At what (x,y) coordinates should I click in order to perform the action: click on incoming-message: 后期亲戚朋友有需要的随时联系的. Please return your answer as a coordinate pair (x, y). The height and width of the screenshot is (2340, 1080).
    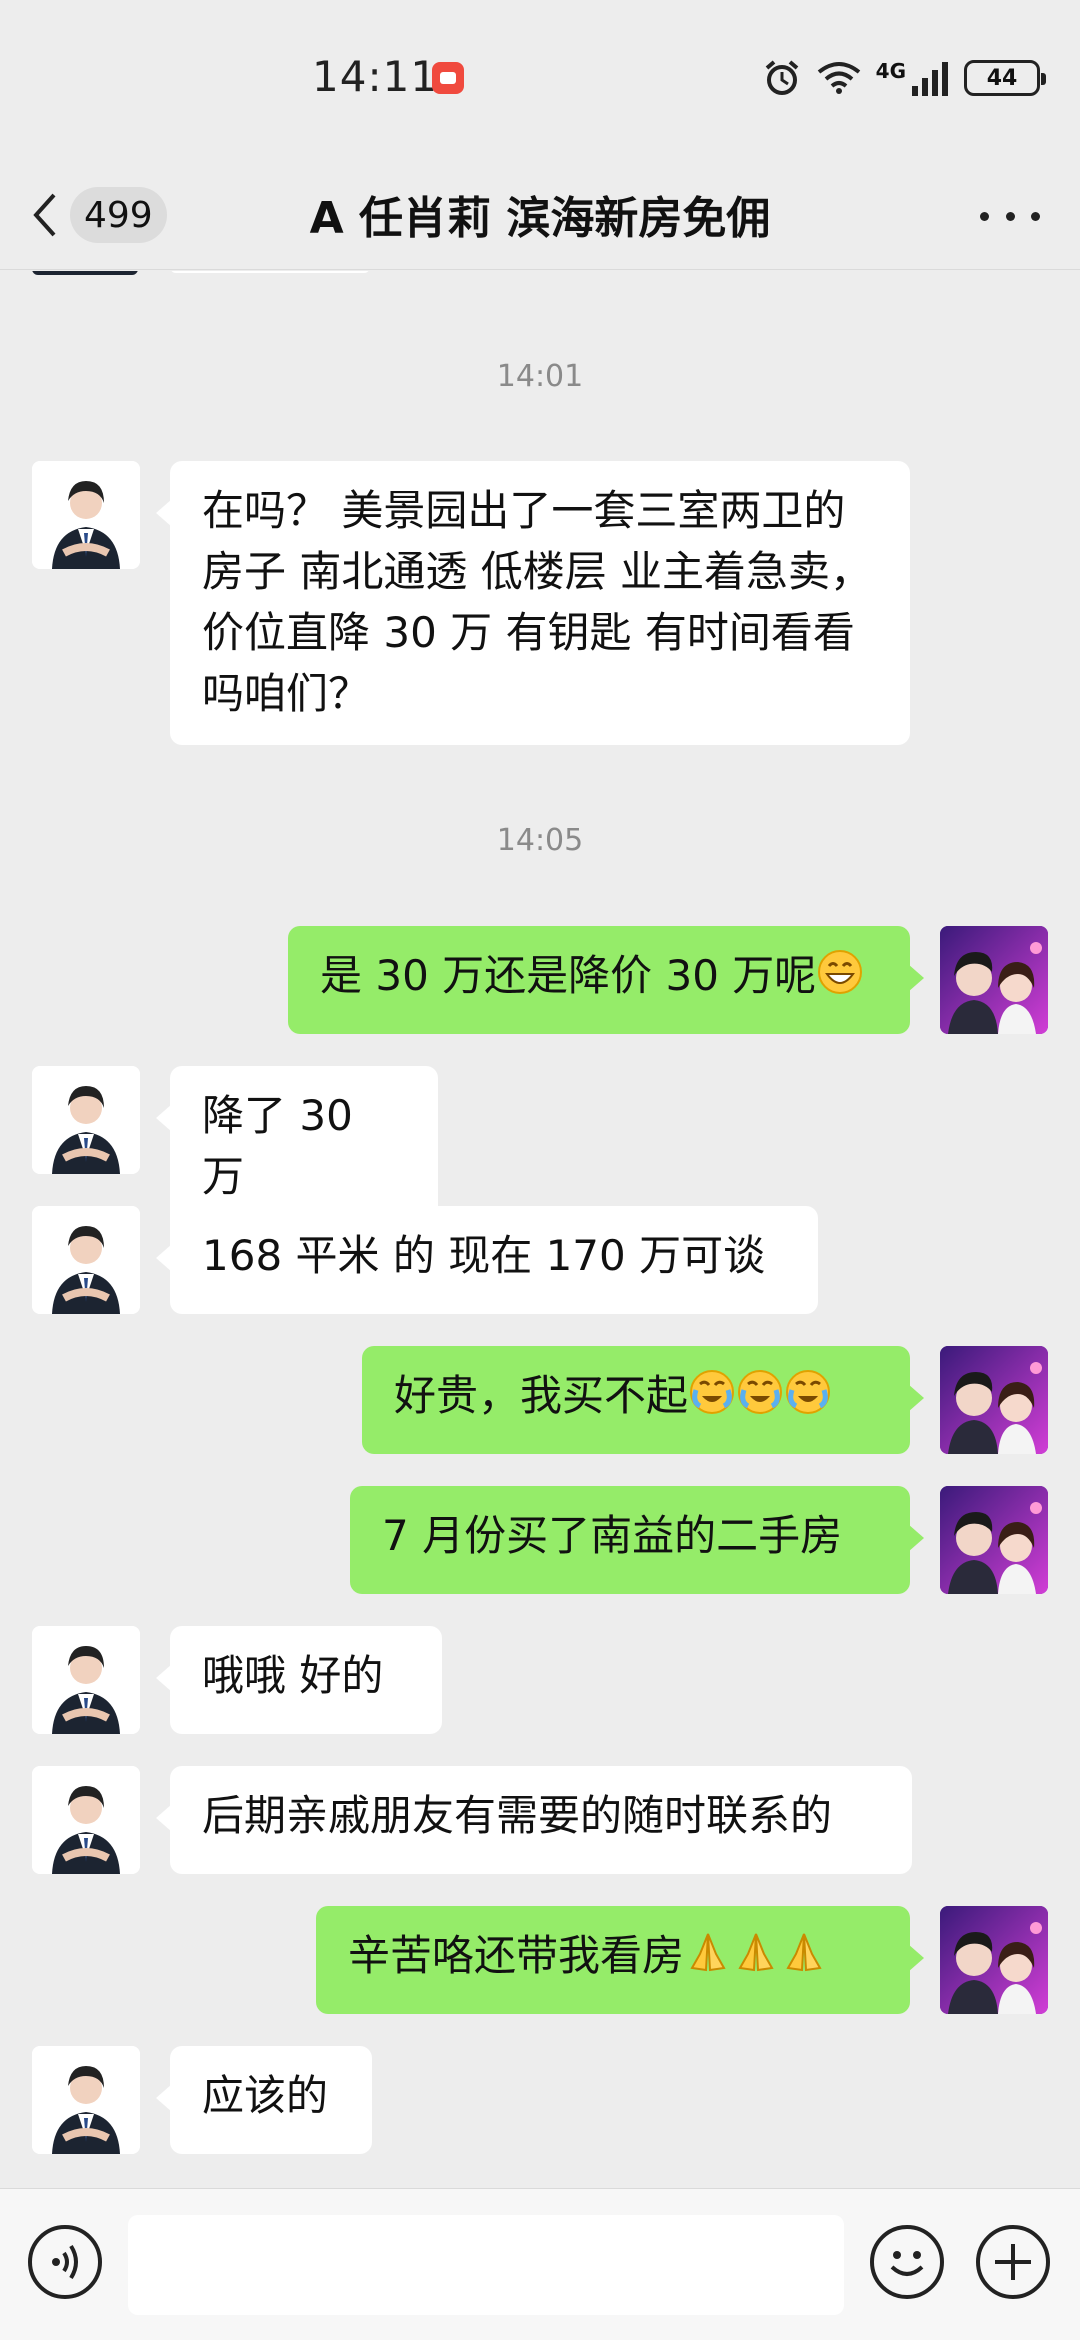
    Looking at the image, I should click on (540, 1820).